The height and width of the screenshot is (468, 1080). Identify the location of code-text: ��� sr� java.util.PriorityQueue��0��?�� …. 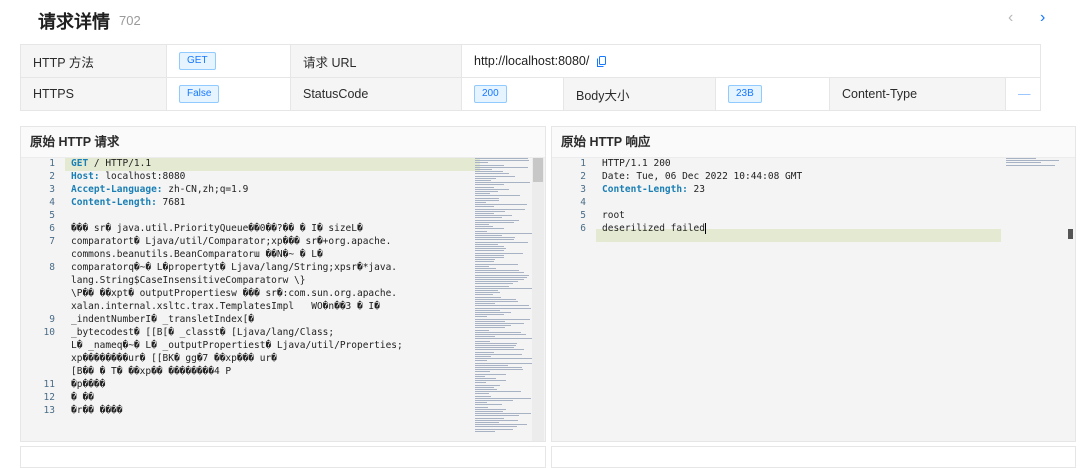
(217, 228).